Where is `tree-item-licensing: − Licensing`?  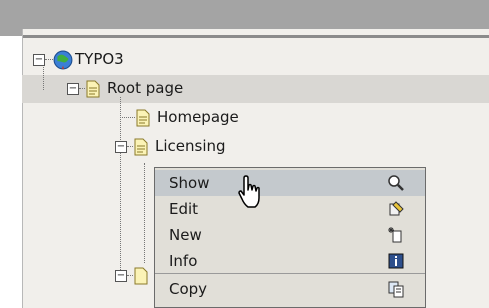 tree-item-licensing: − Licensing is located at coordinates (170, 146).